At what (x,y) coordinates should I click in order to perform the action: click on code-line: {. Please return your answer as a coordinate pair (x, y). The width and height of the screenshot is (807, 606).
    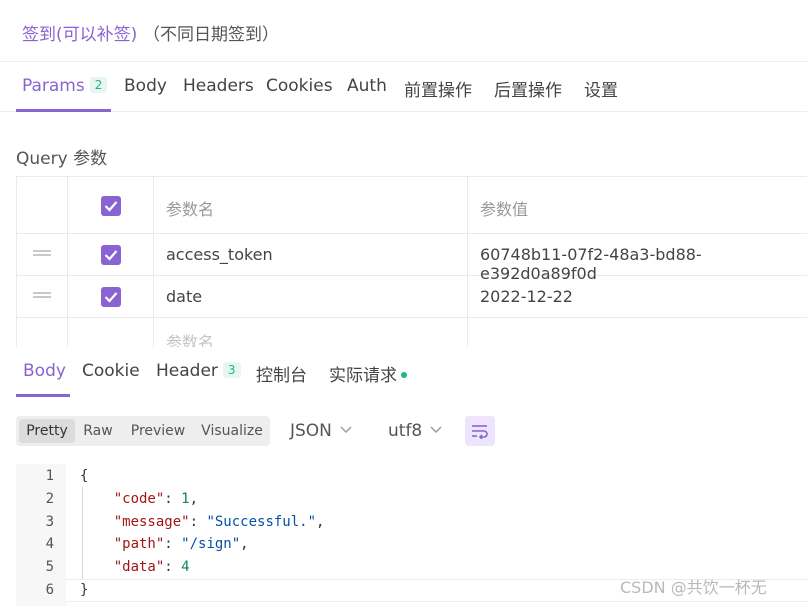
    Looking at the image, I should click on (84, 476).